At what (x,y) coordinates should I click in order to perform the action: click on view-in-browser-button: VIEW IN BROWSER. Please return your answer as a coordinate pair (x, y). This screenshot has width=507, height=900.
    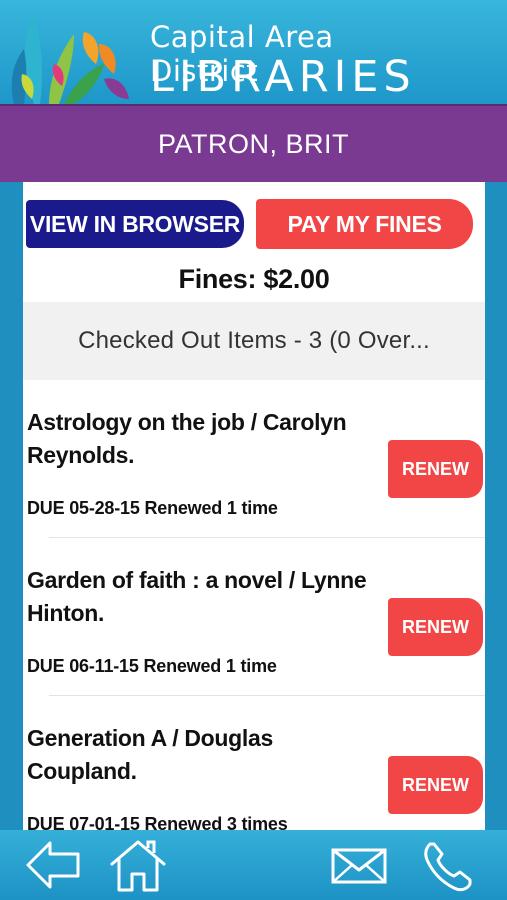
    Looking at the image, I should click on (135, 224).